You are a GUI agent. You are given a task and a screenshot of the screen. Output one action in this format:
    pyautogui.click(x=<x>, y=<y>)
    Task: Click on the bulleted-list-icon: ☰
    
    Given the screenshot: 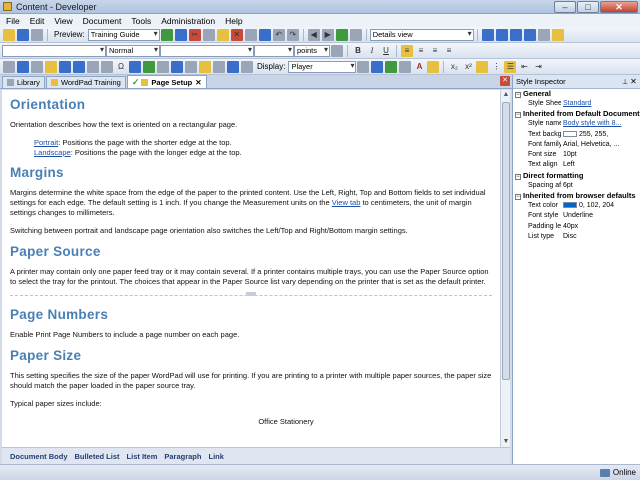 What is the action you would take?
    pyautogui.click(x=510, y=66)
    